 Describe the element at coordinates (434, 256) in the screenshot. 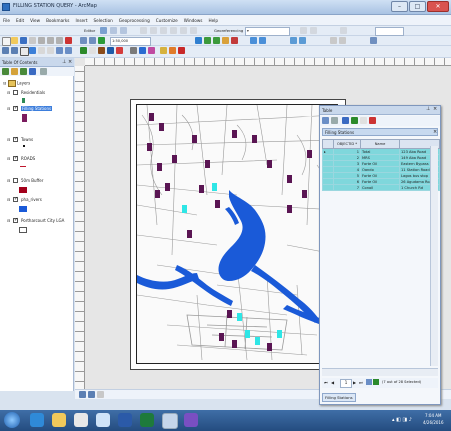

I see `table-vertical-scrollbar` at that location.